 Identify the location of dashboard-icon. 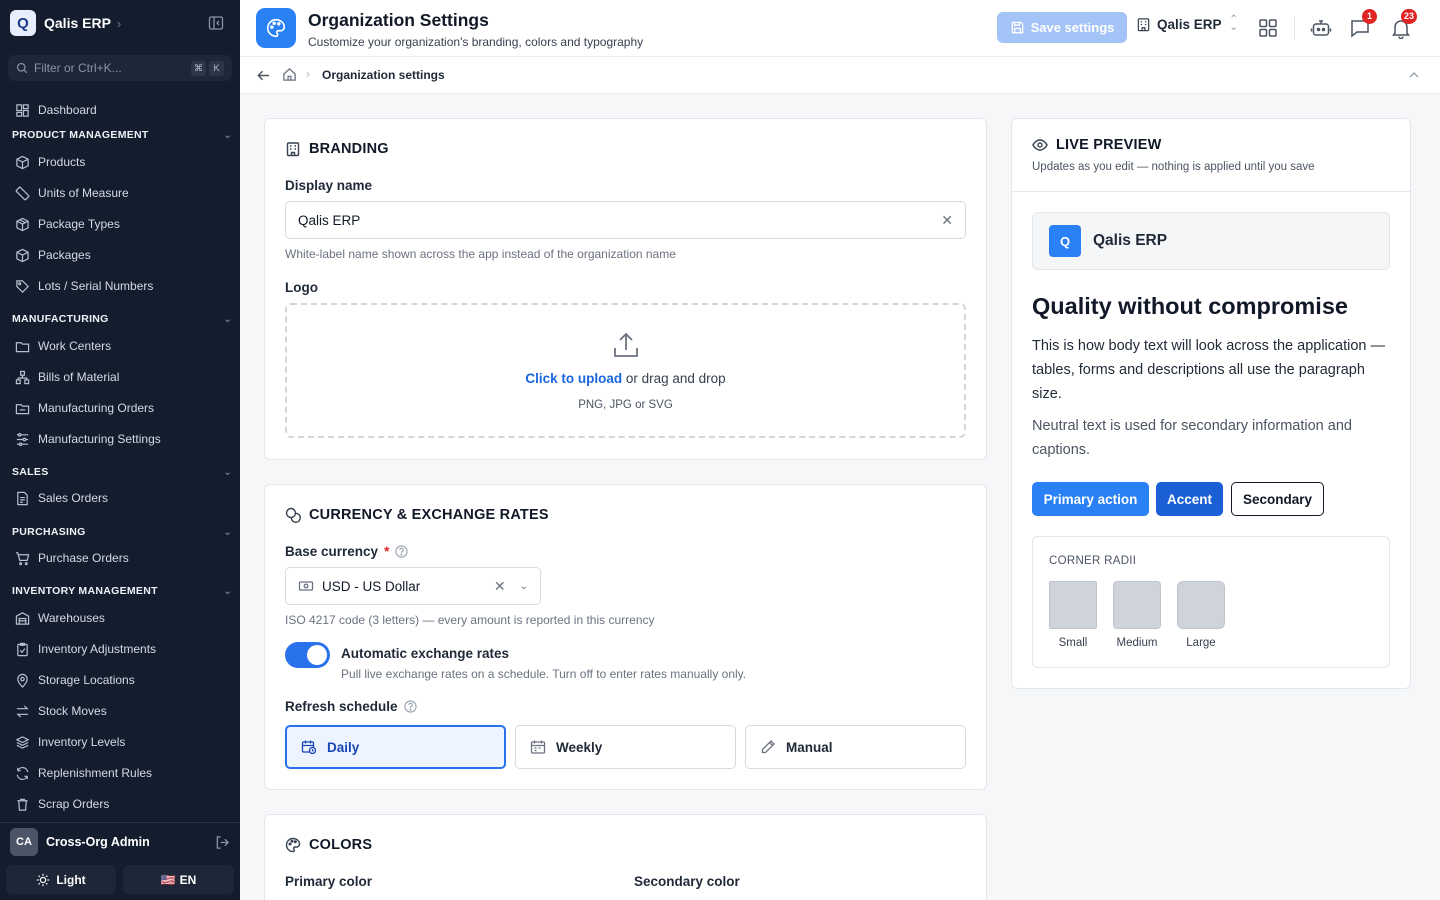
(22, 110).